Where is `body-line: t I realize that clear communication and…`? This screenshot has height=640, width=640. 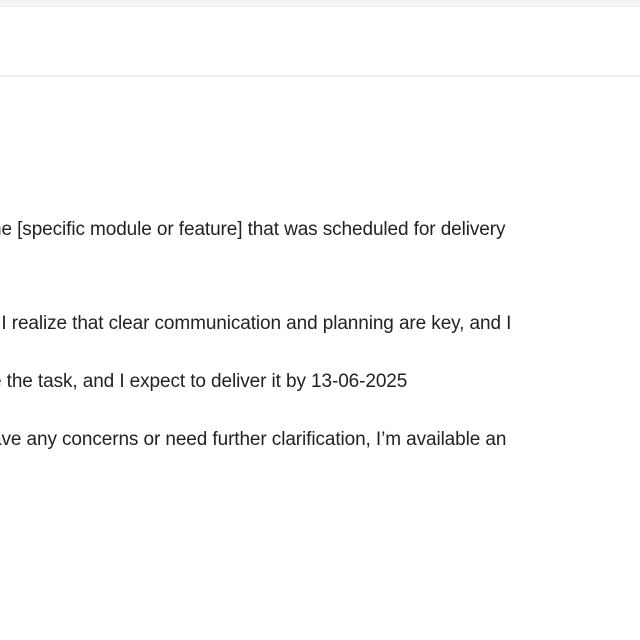
body-line: t I realize that clear communication and… is located at coordinates (256, 323).